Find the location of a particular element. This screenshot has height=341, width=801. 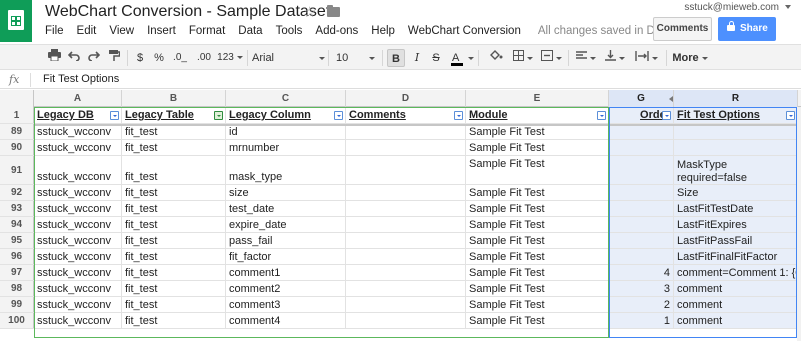

header-cell-b: Legacy Table is located at coordinates (174, 115).